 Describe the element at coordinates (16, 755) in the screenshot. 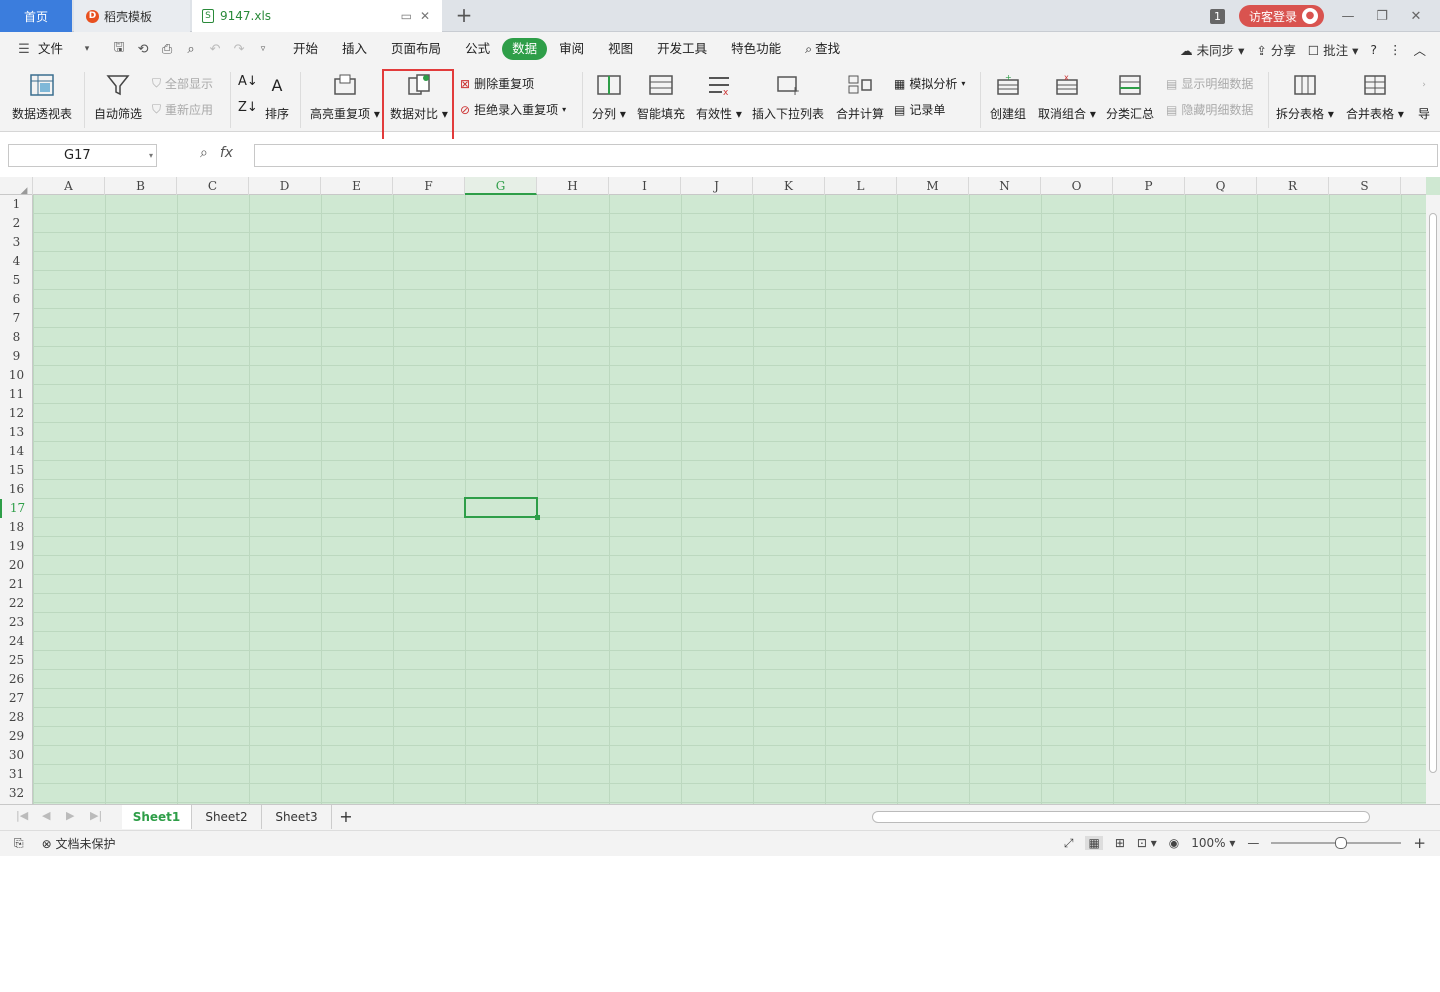

I see `row-header-30: 30` at that location.